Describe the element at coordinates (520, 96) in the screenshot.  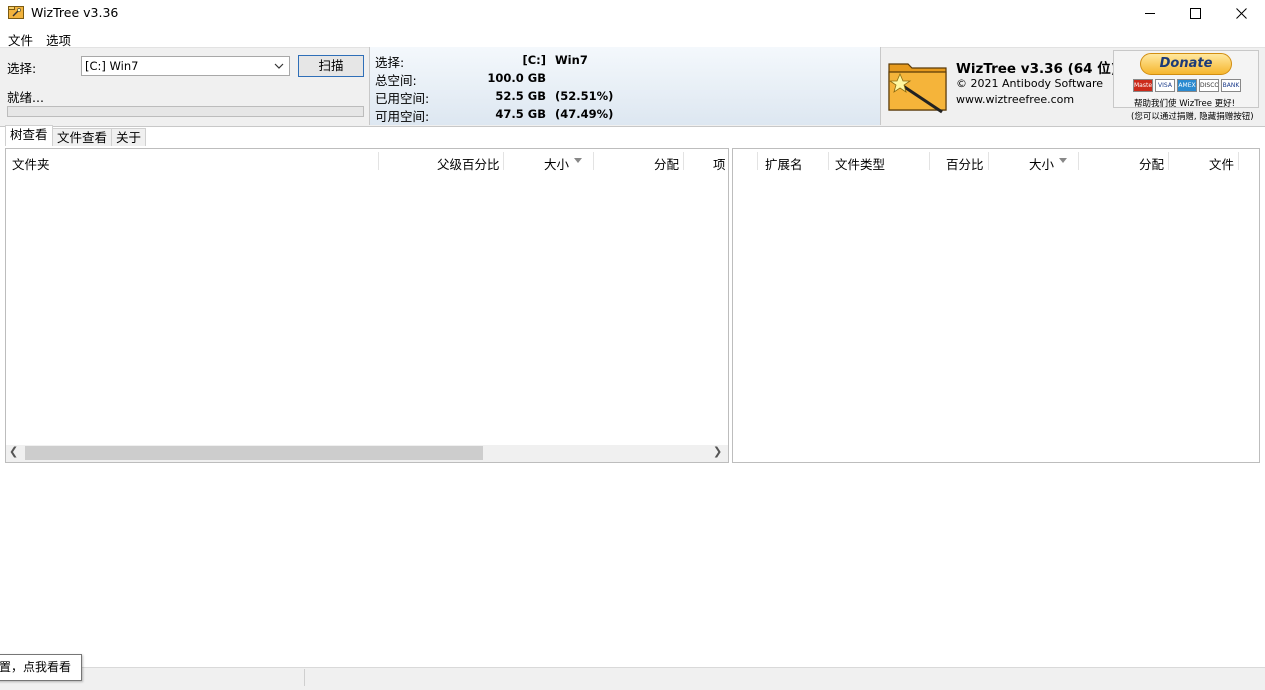
I see `info-used-value: 52.5 GB` at that location.